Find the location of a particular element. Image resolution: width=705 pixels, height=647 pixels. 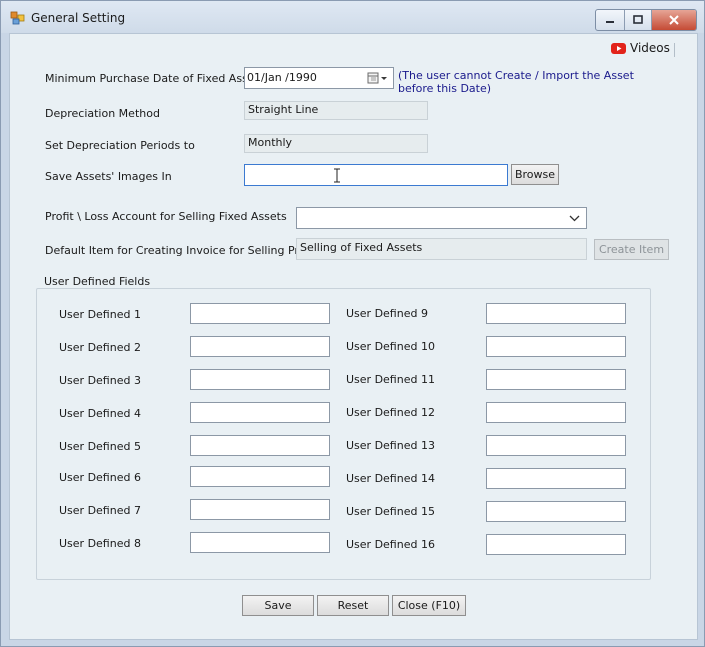

user-defined-label: User Defined 11 is located at coordinates (390, 379).